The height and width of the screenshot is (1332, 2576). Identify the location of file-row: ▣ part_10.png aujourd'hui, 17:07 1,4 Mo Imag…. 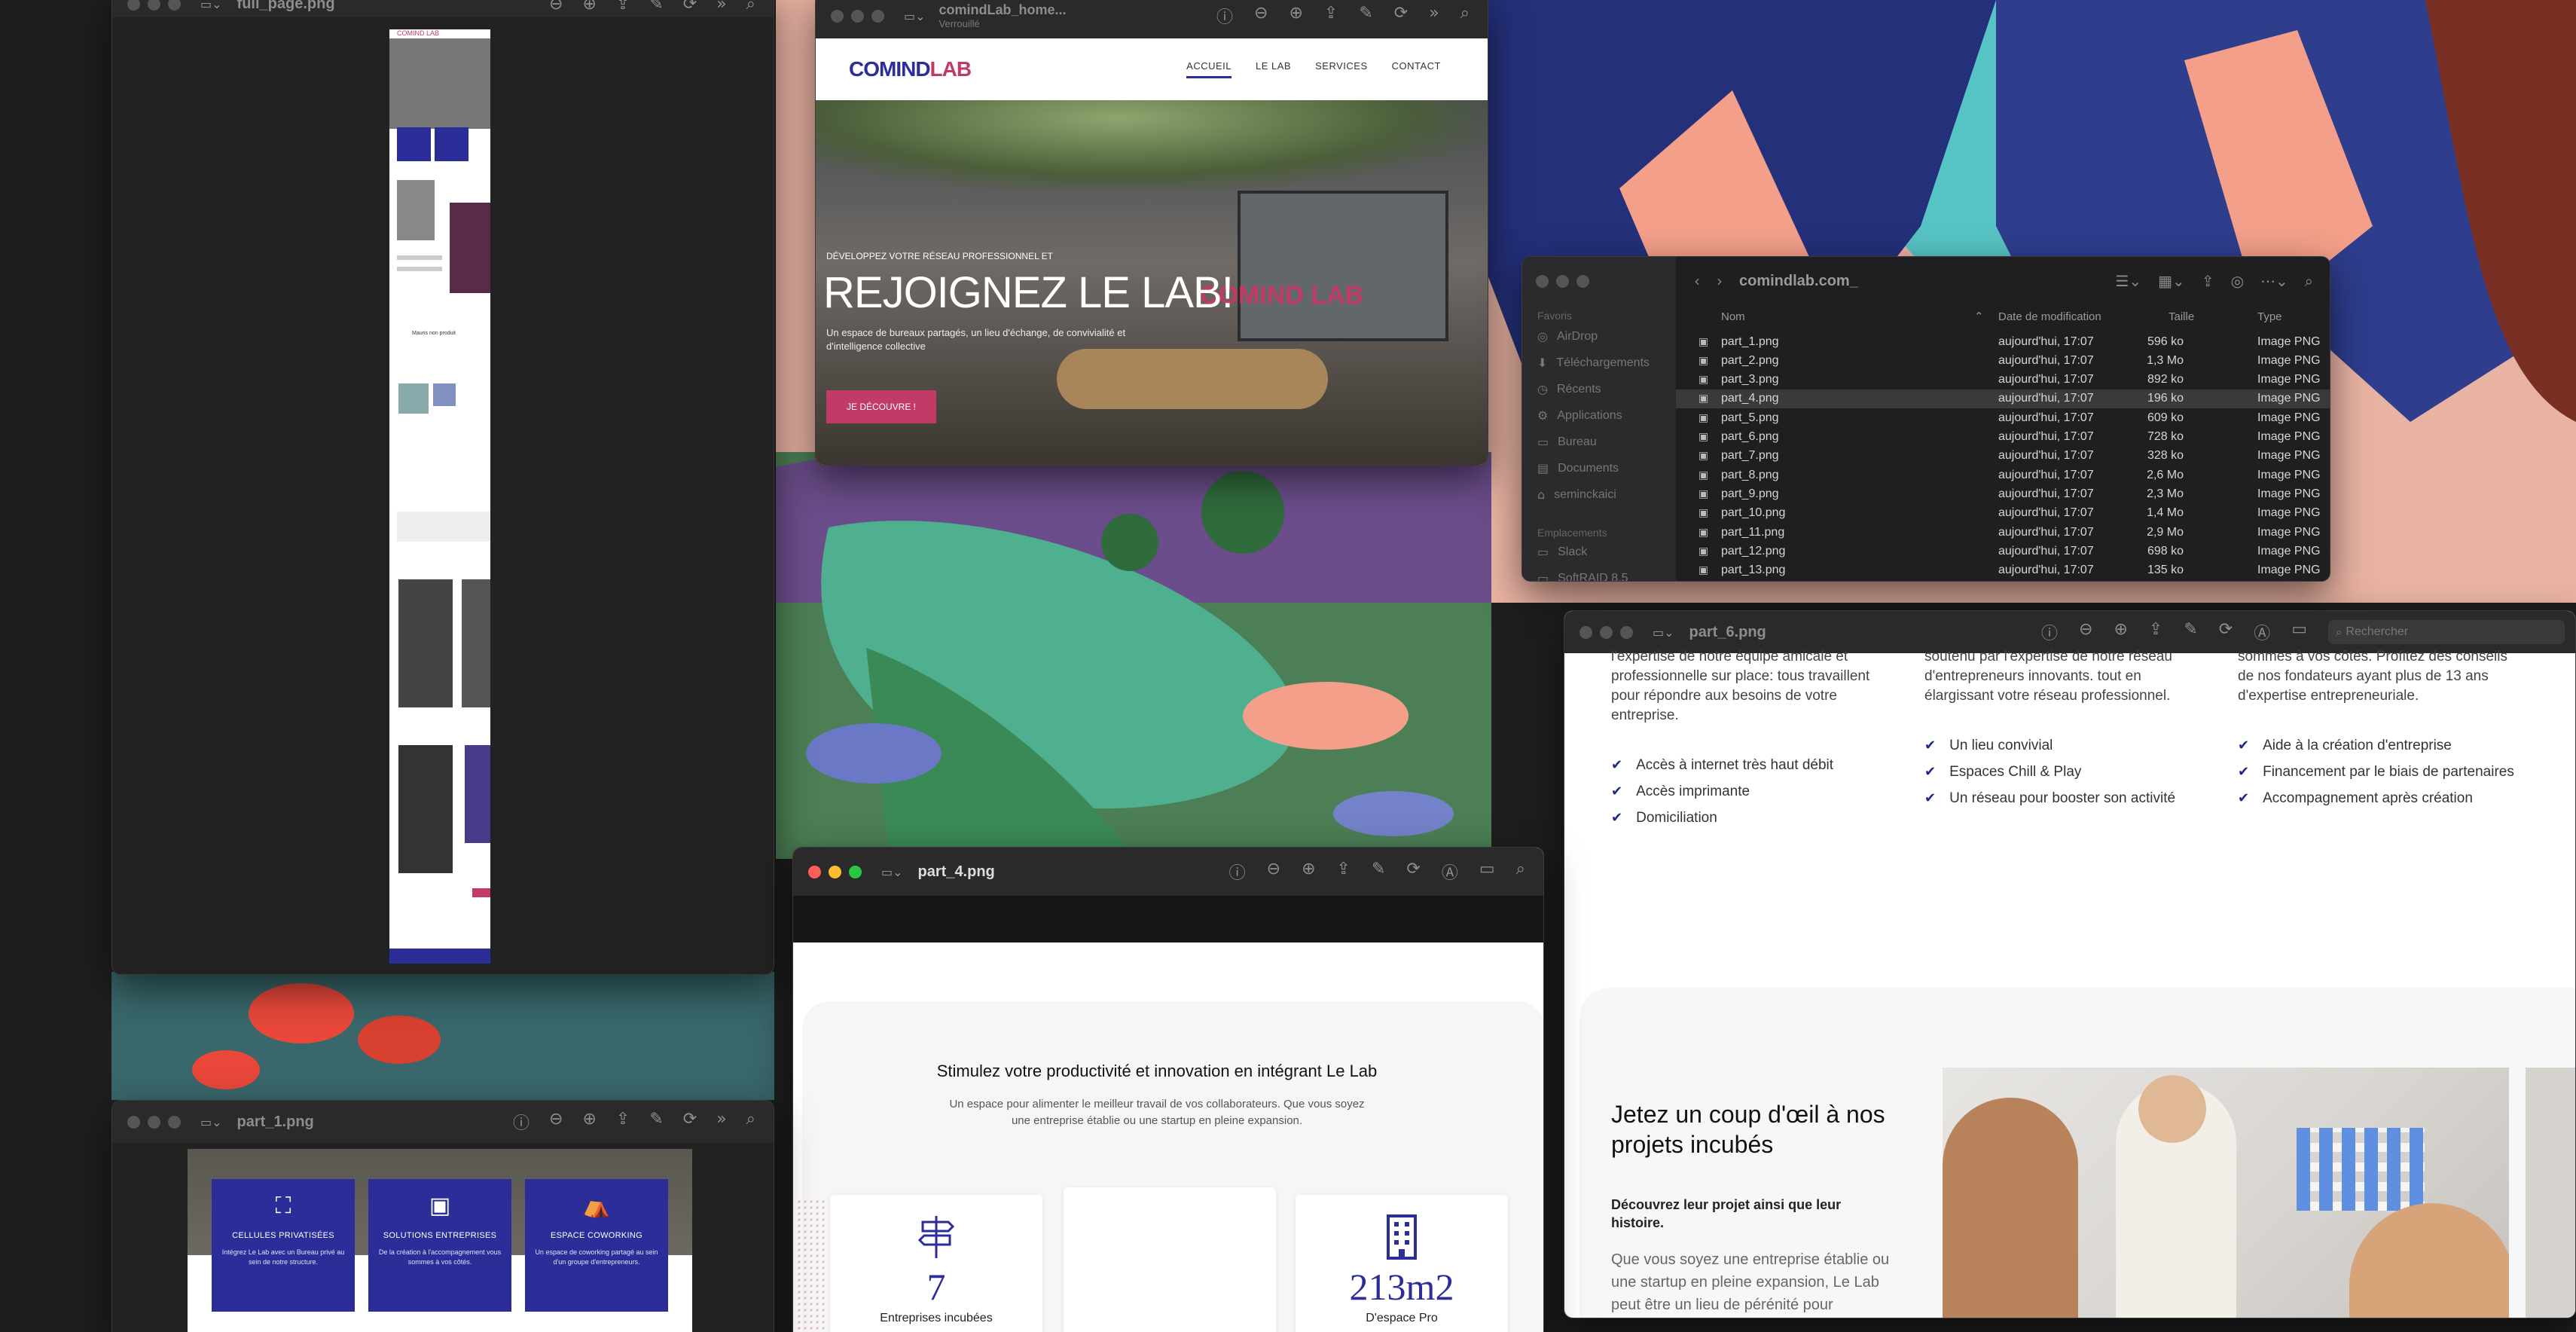
(2003, 513).